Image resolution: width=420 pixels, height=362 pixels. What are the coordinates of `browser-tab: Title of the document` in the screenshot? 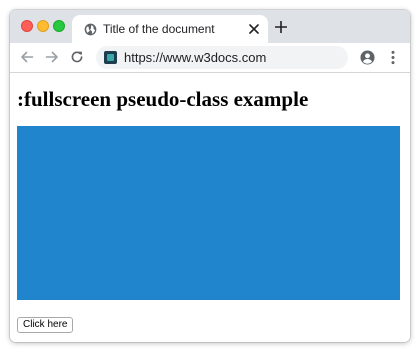 It's located at (170, 29).